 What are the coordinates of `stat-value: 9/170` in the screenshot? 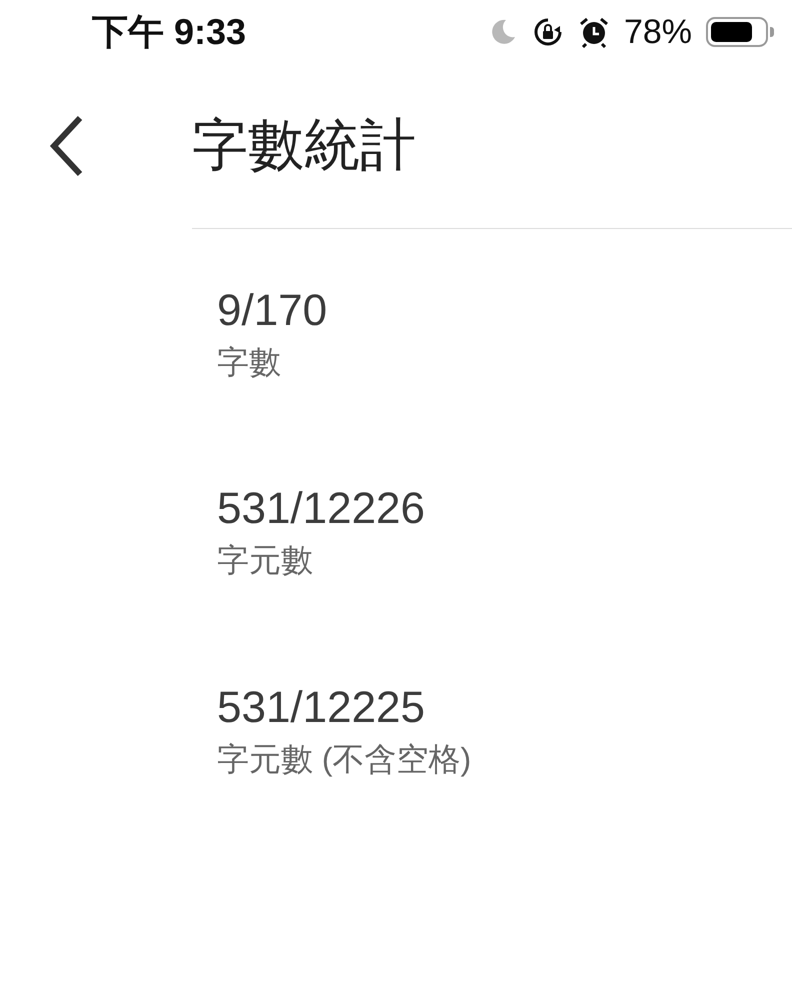 It's located at (272, 311).